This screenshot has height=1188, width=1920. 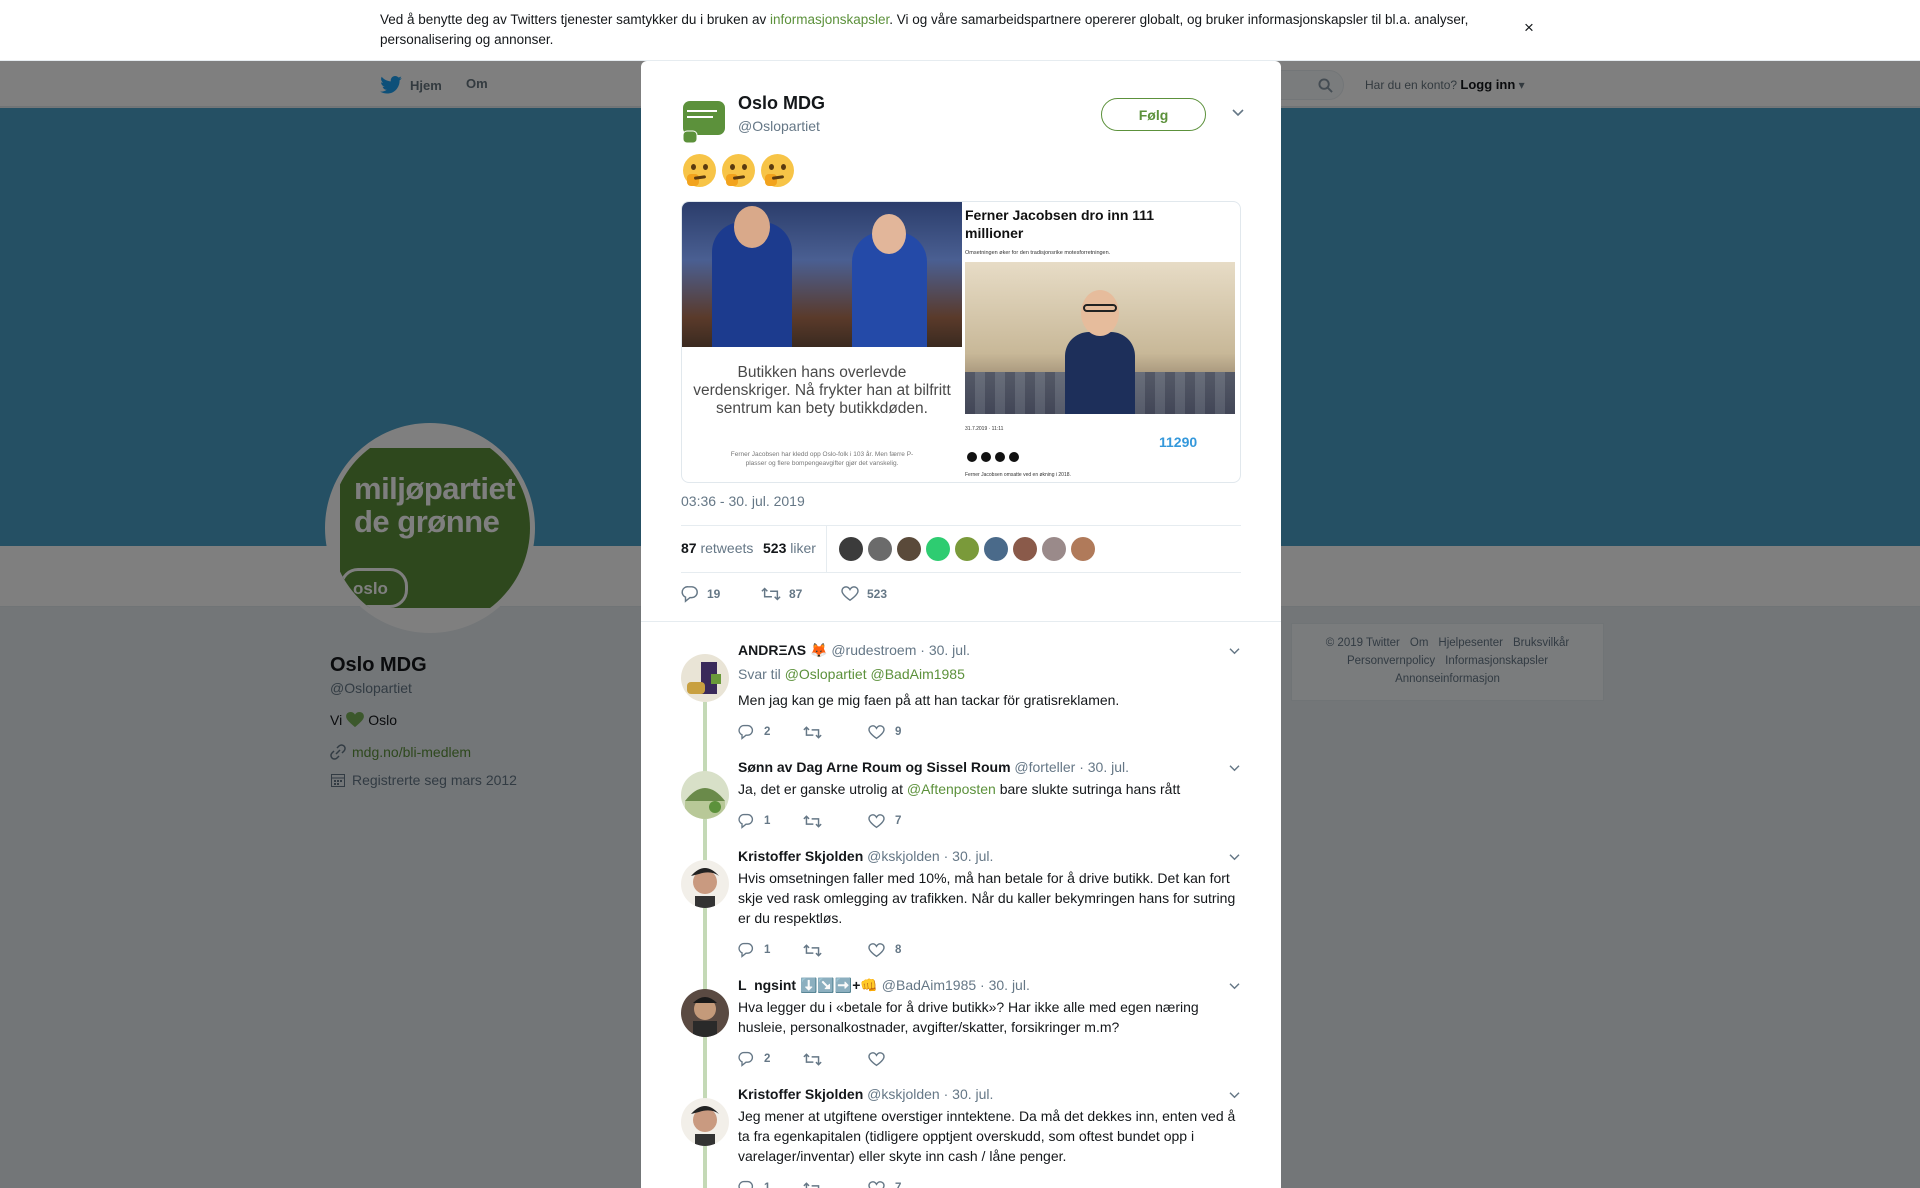 I want to click on author-avatar, so click(x=704, y=122).